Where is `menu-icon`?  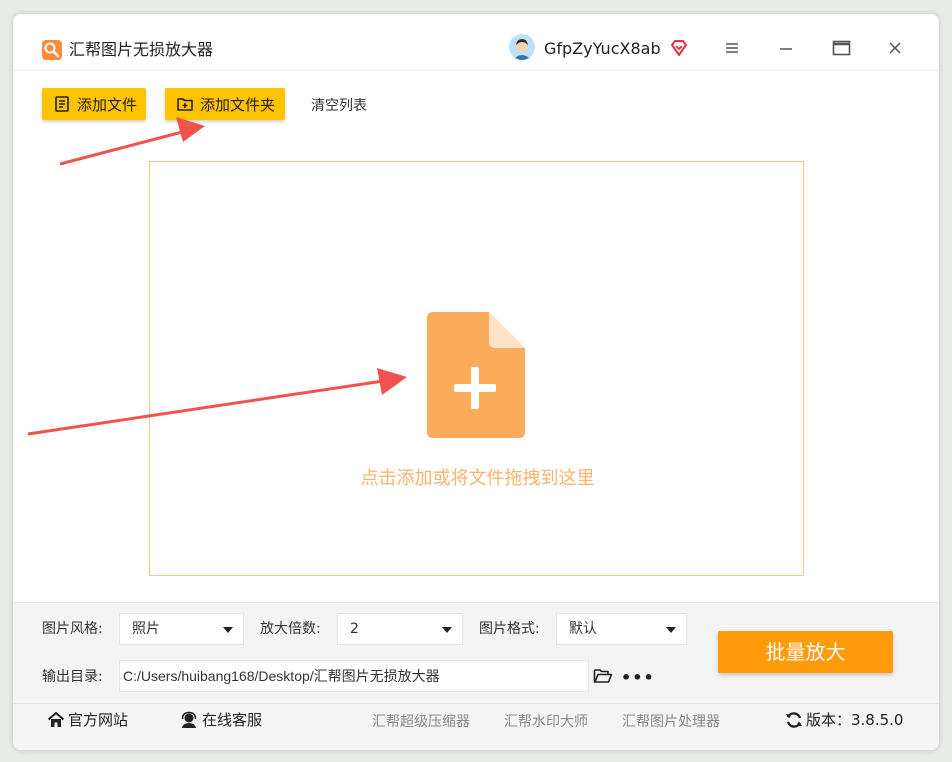 menu-icon is located at coordinates (732, 48).